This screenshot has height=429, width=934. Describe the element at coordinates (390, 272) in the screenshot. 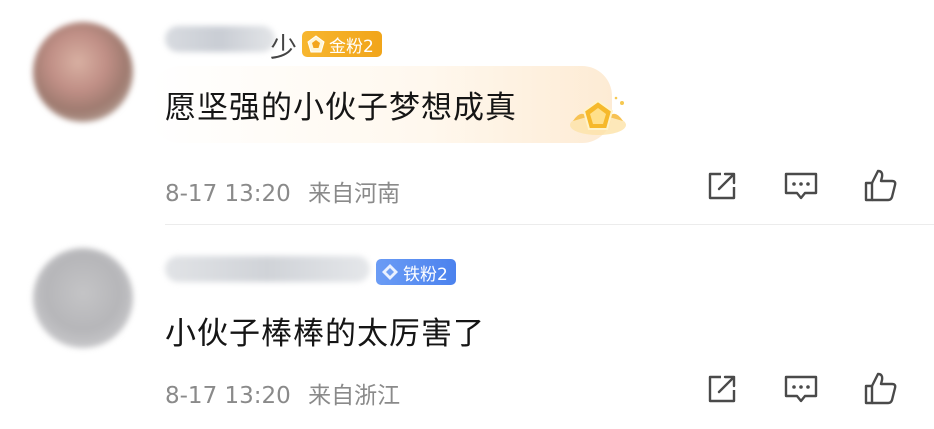

I see `diamond-icon` at that location.